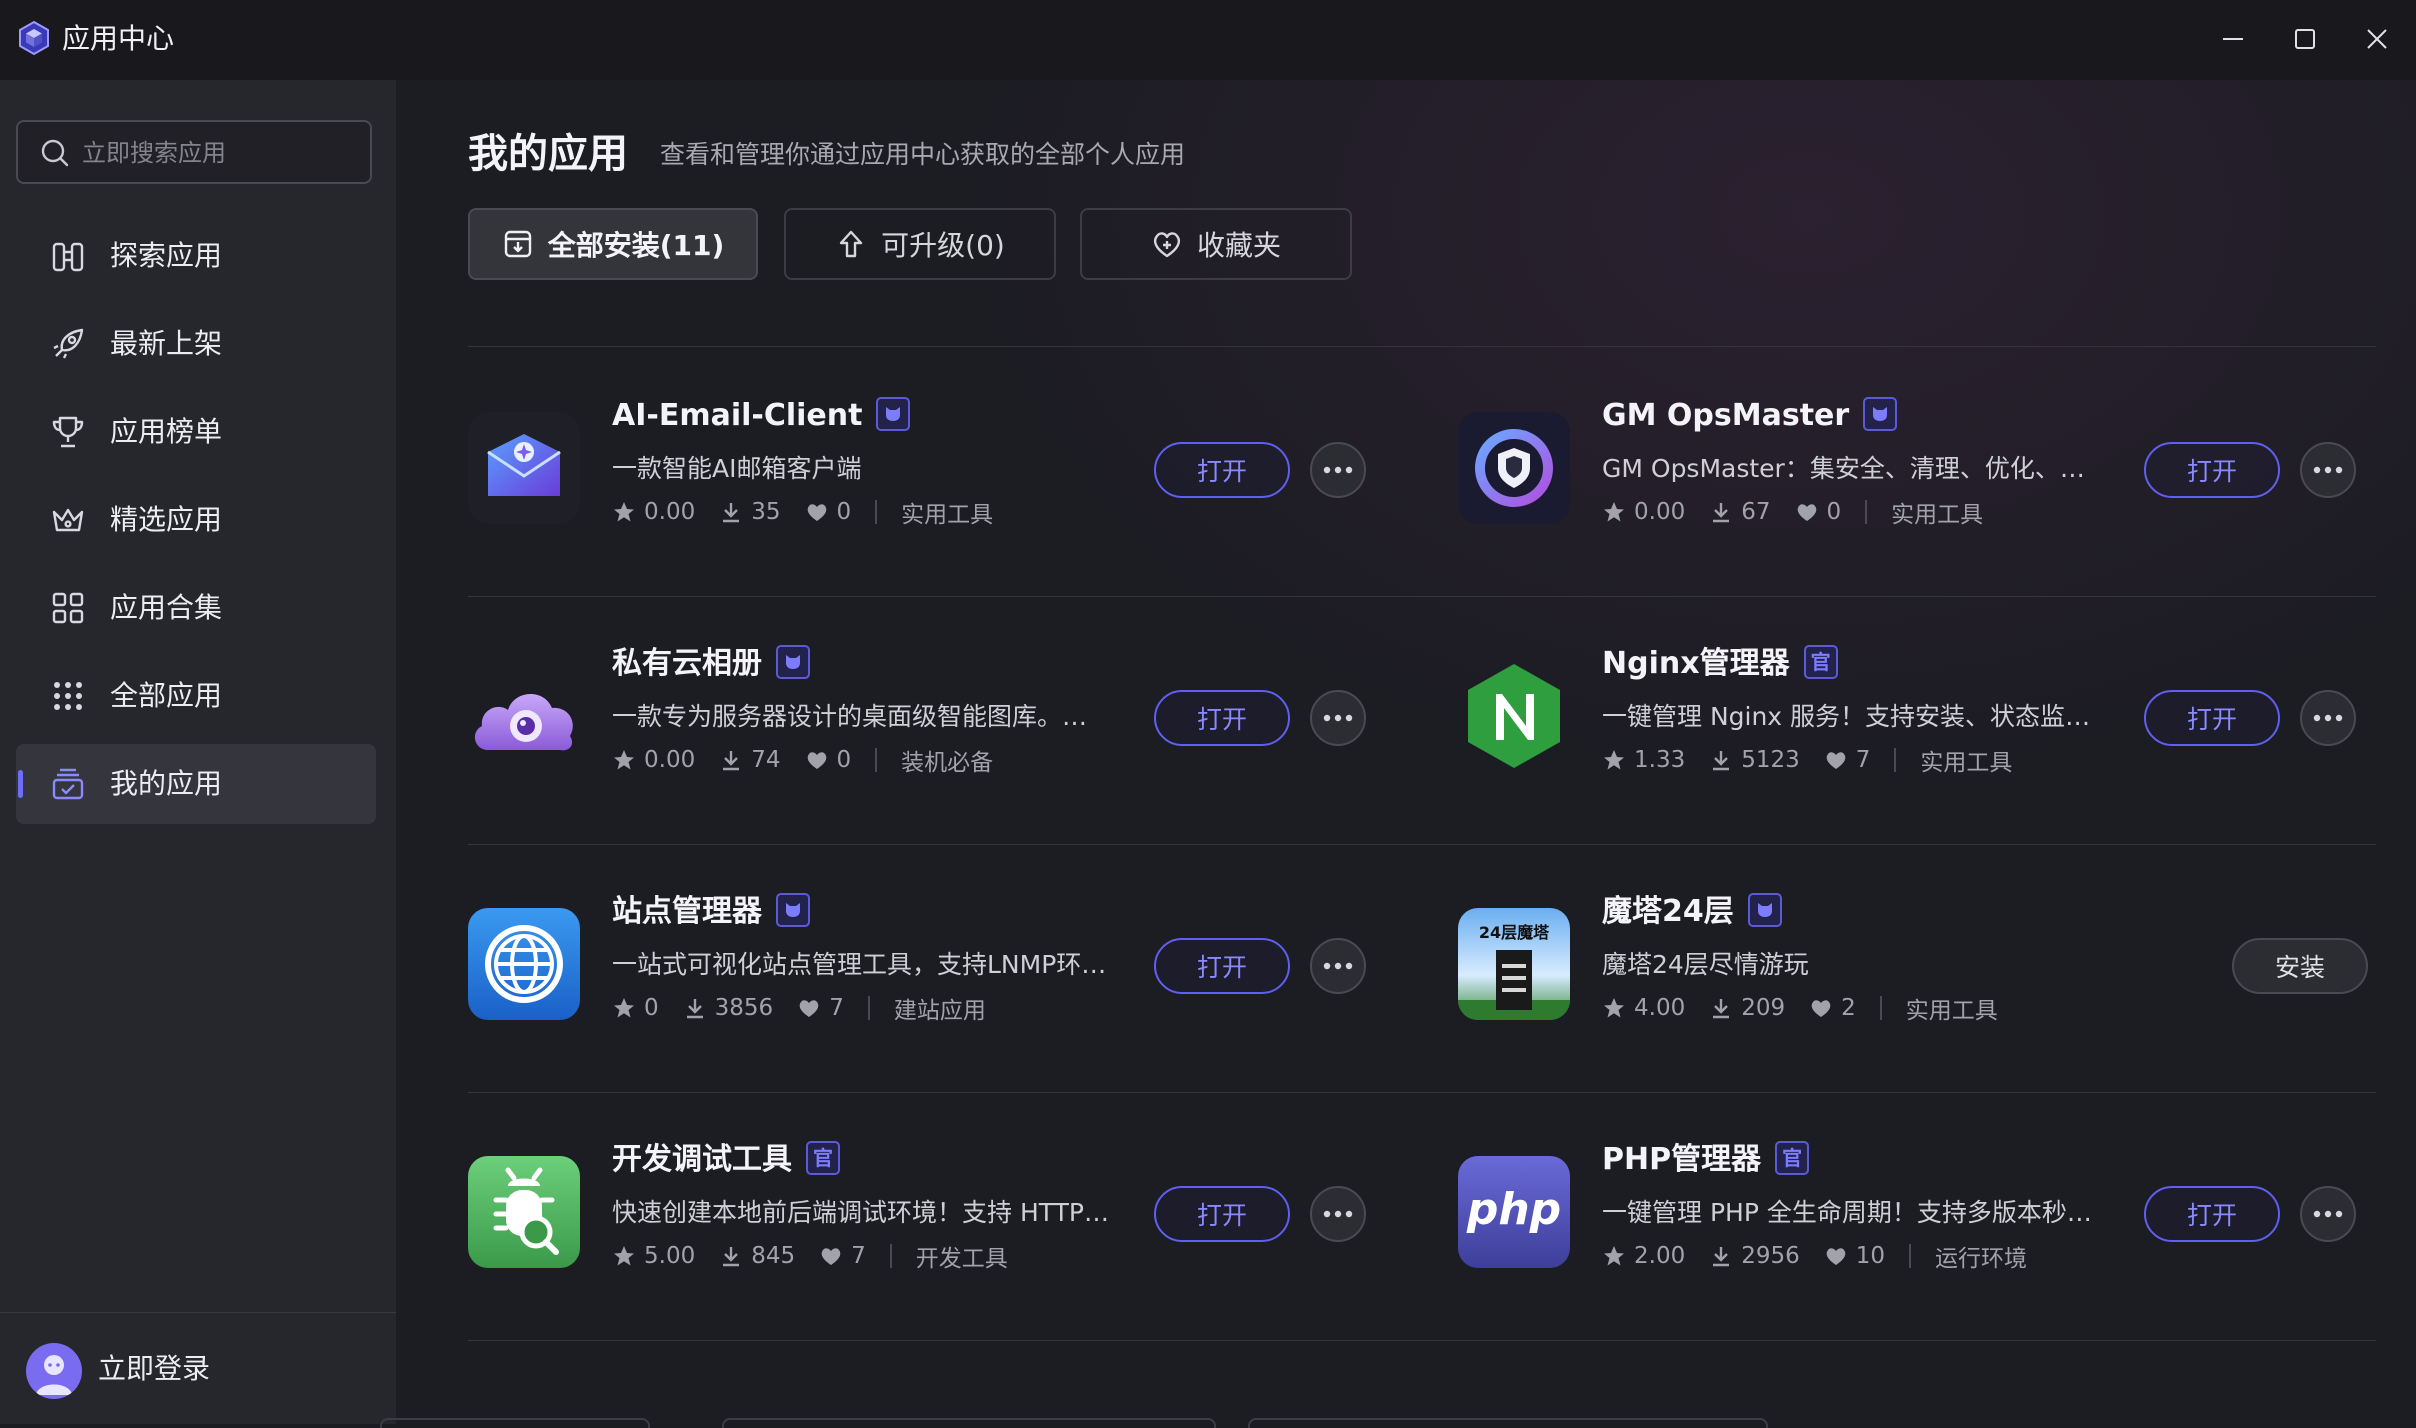 This screenshot has width=2416, height=1428. Describe the element at coordinates (731, 513) in the screenshot. I see `download-icon` at that location.